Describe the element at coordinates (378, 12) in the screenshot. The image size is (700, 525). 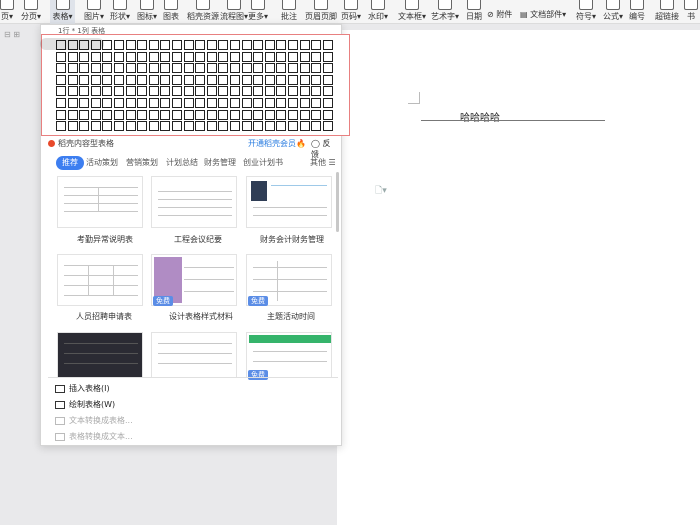
I see `ribbon-watermark-button: 水印▾` at that location.